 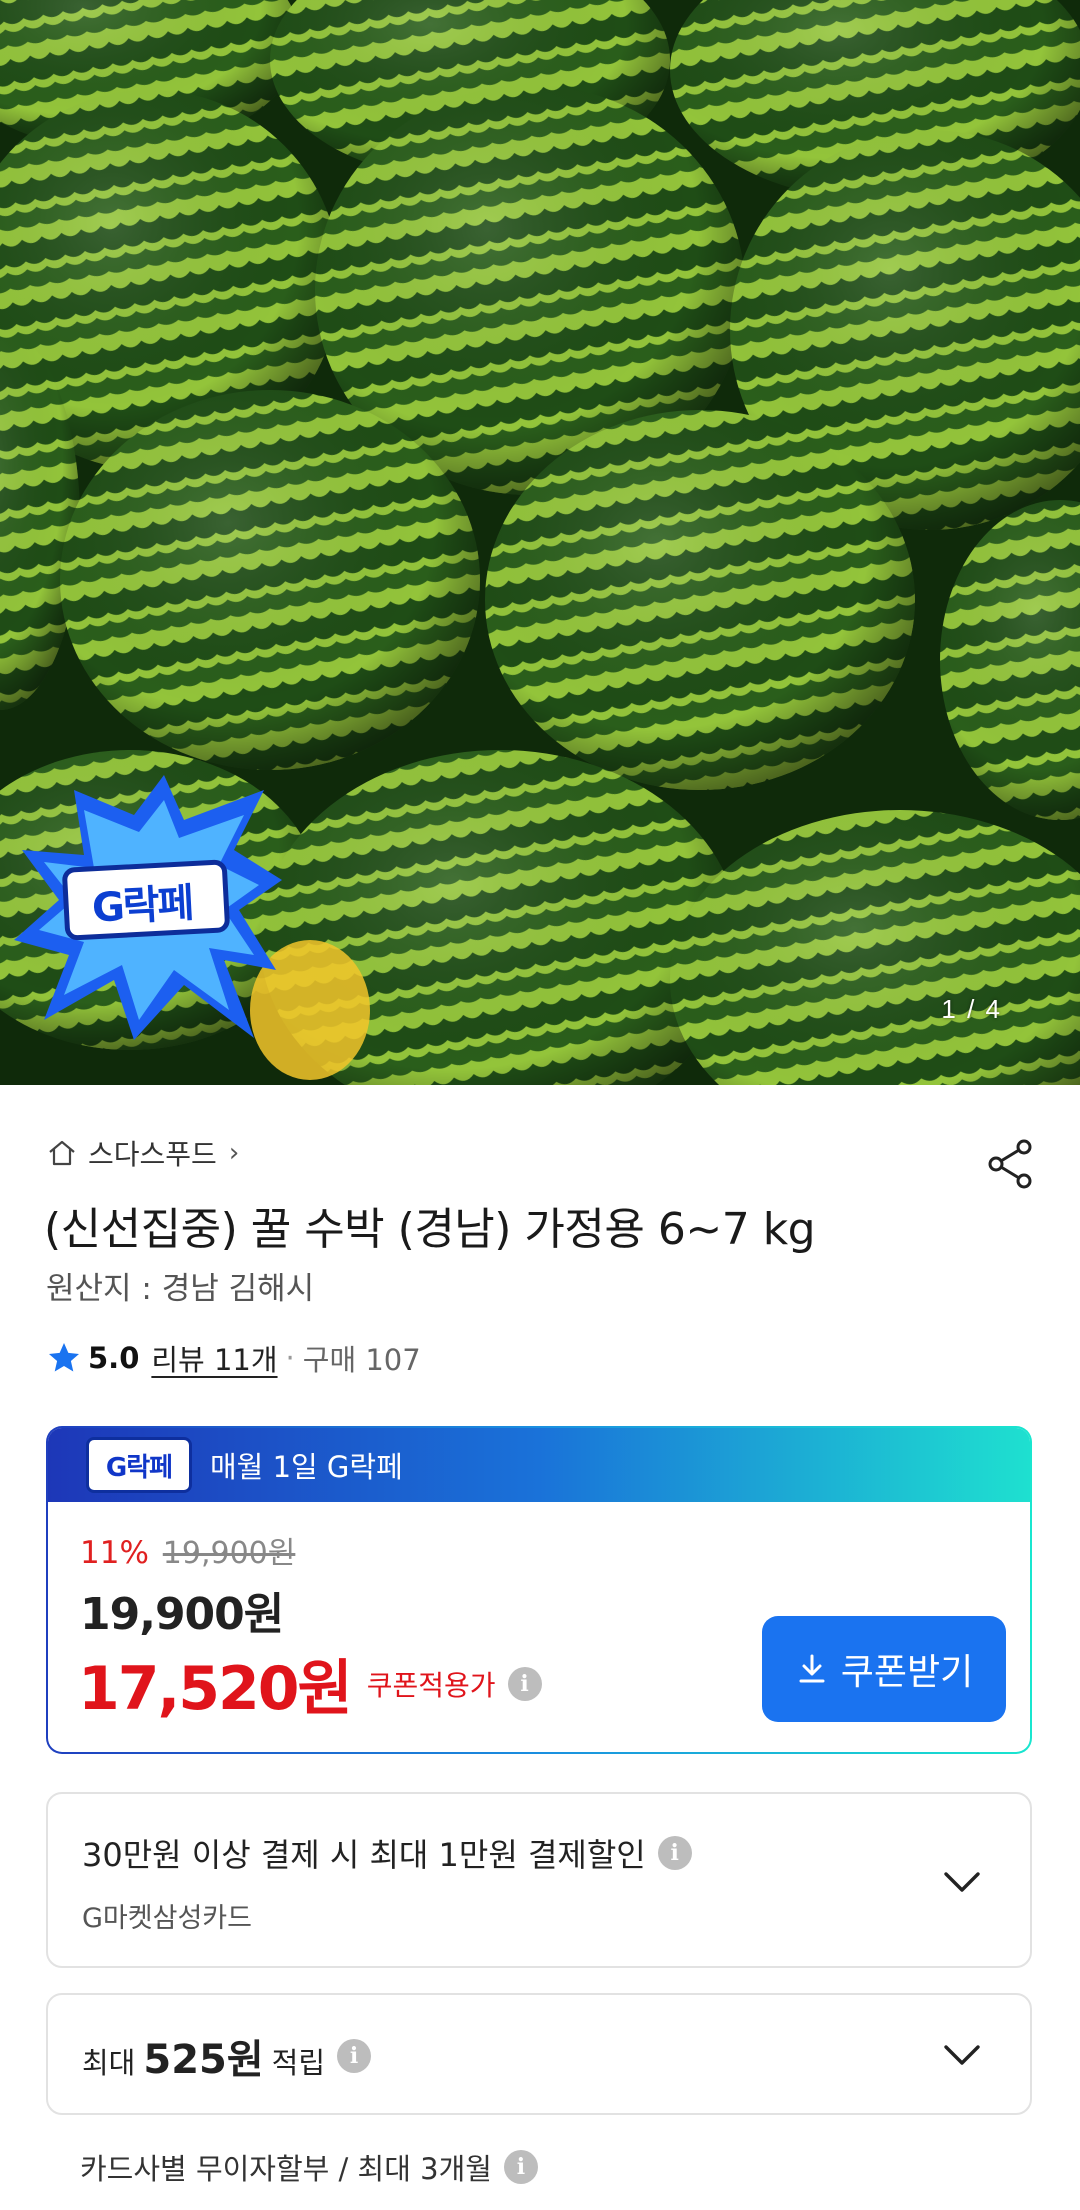 What do you see at coordinates (152, 1154) in the screenshot?
I see `store-name: 스다스푸드` at bounding box center [152, 1154].